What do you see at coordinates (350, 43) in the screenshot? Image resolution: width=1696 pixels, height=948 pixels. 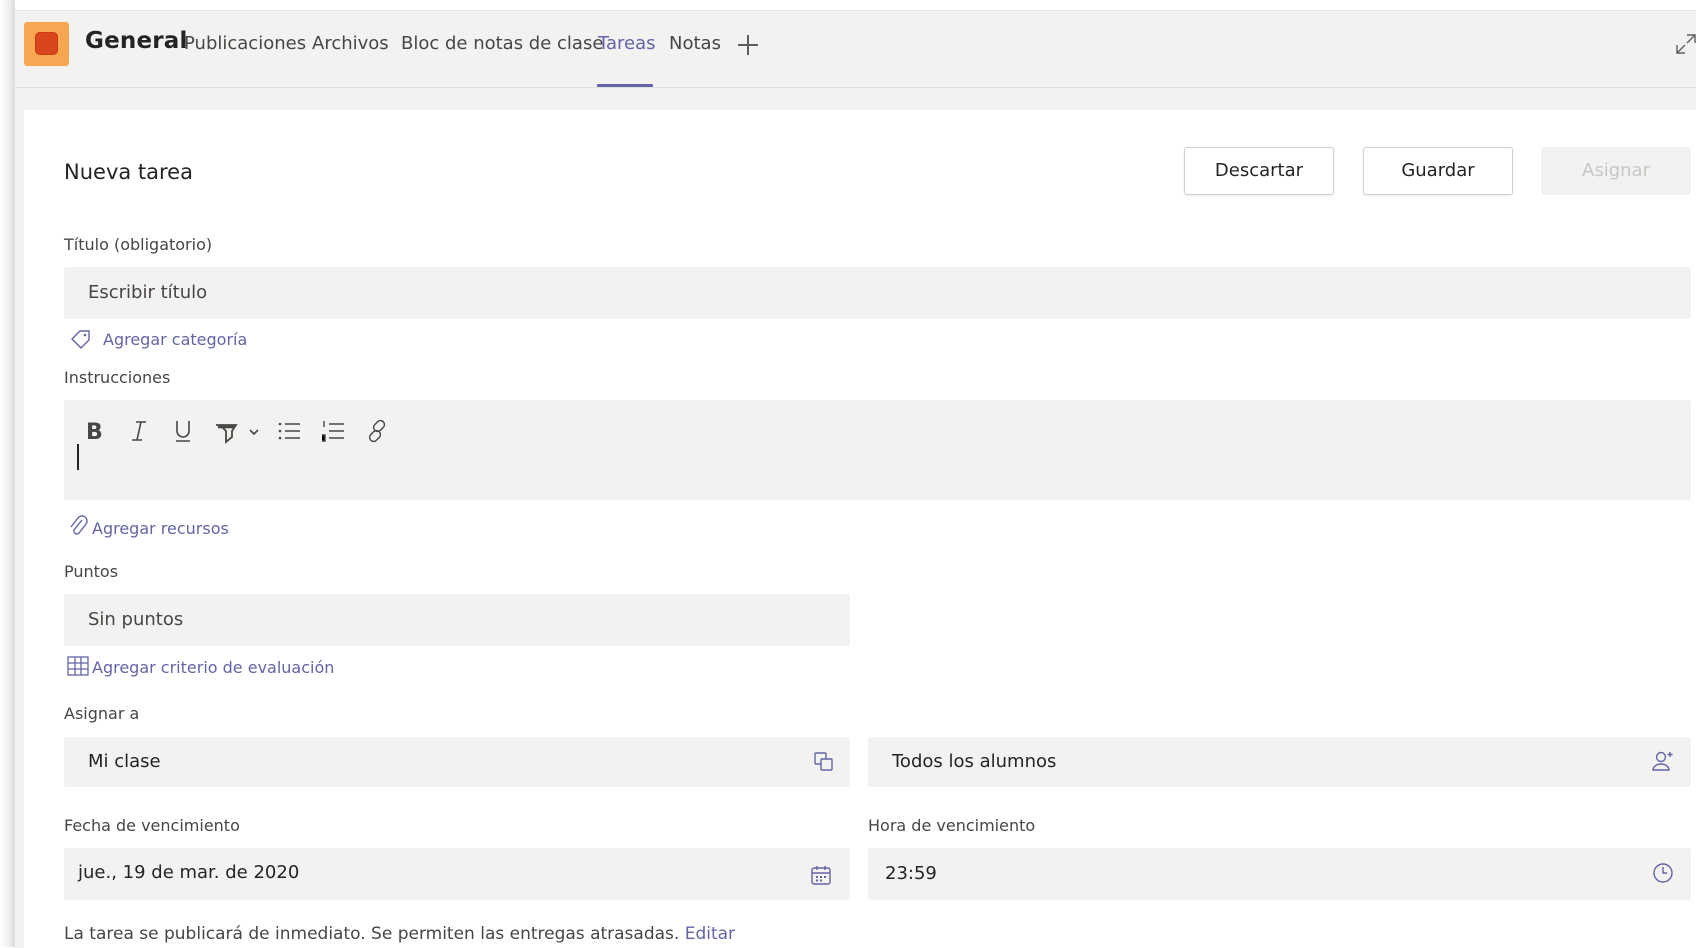 I see `tab-archivos: Archivos` at bounding box center [350, 43].